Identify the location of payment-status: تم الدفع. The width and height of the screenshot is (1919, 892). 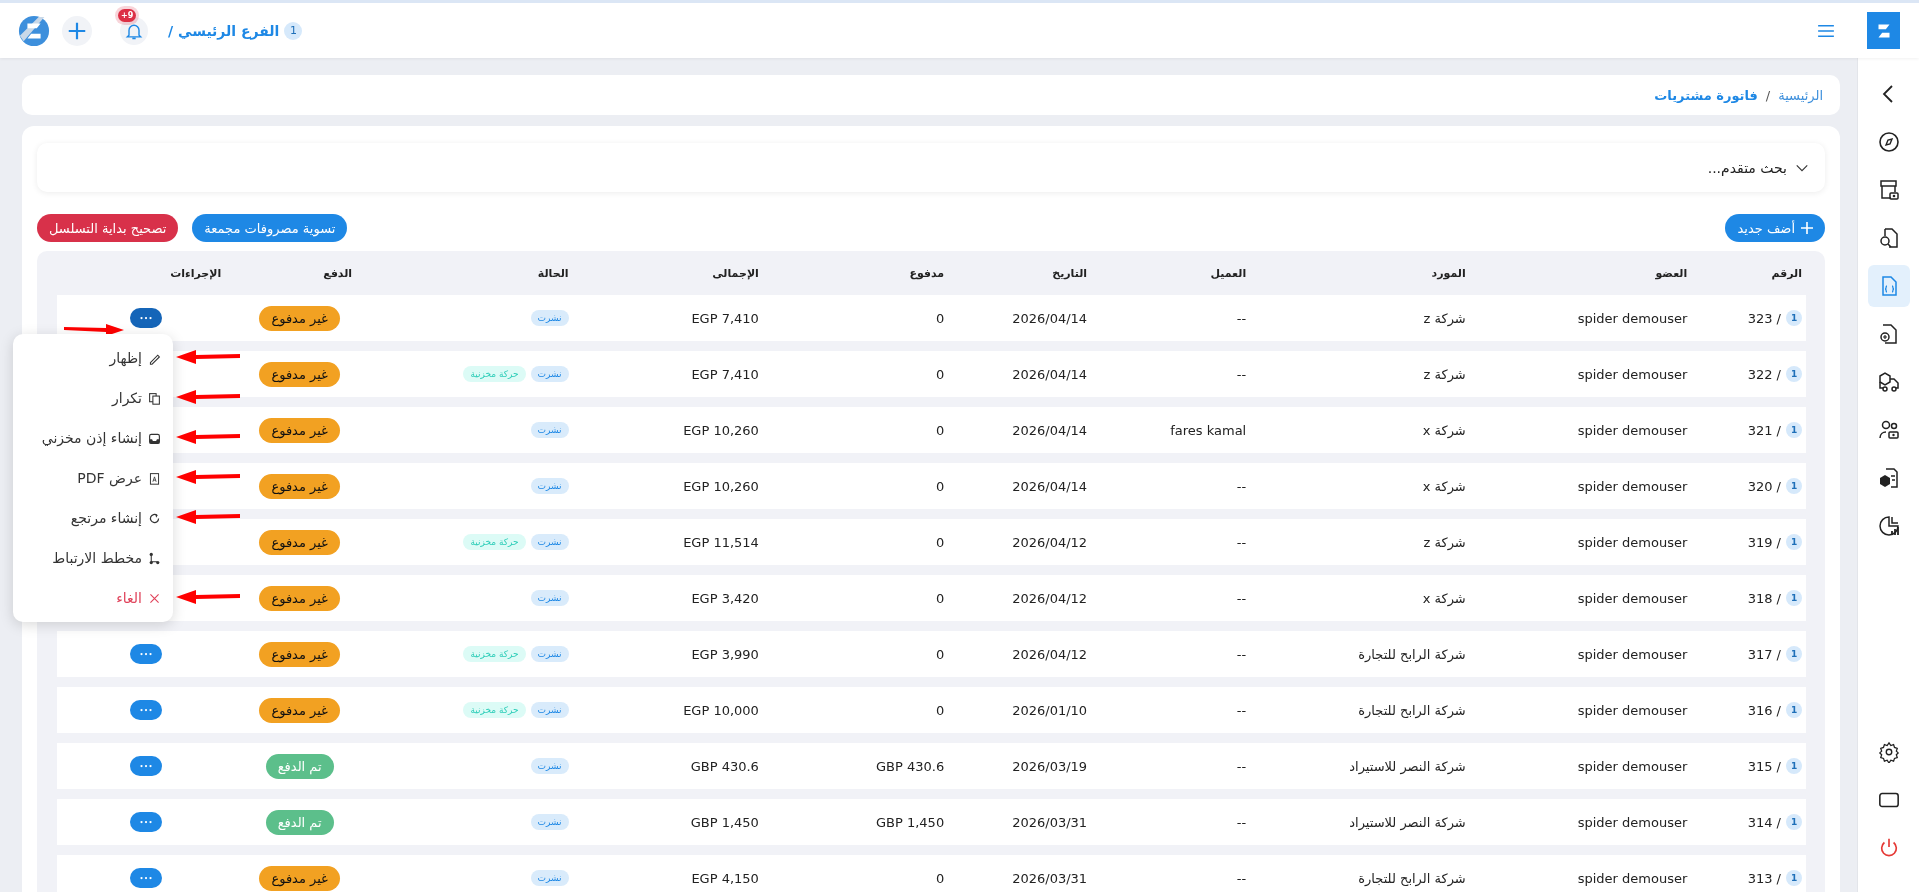
(299, 822).